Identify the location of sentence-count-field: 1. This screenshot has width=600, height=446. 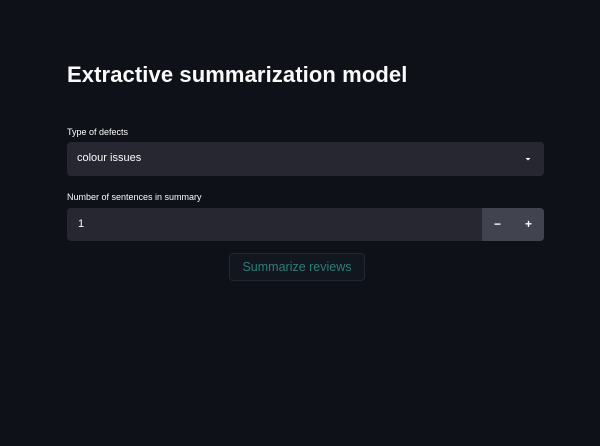
(274, 224).